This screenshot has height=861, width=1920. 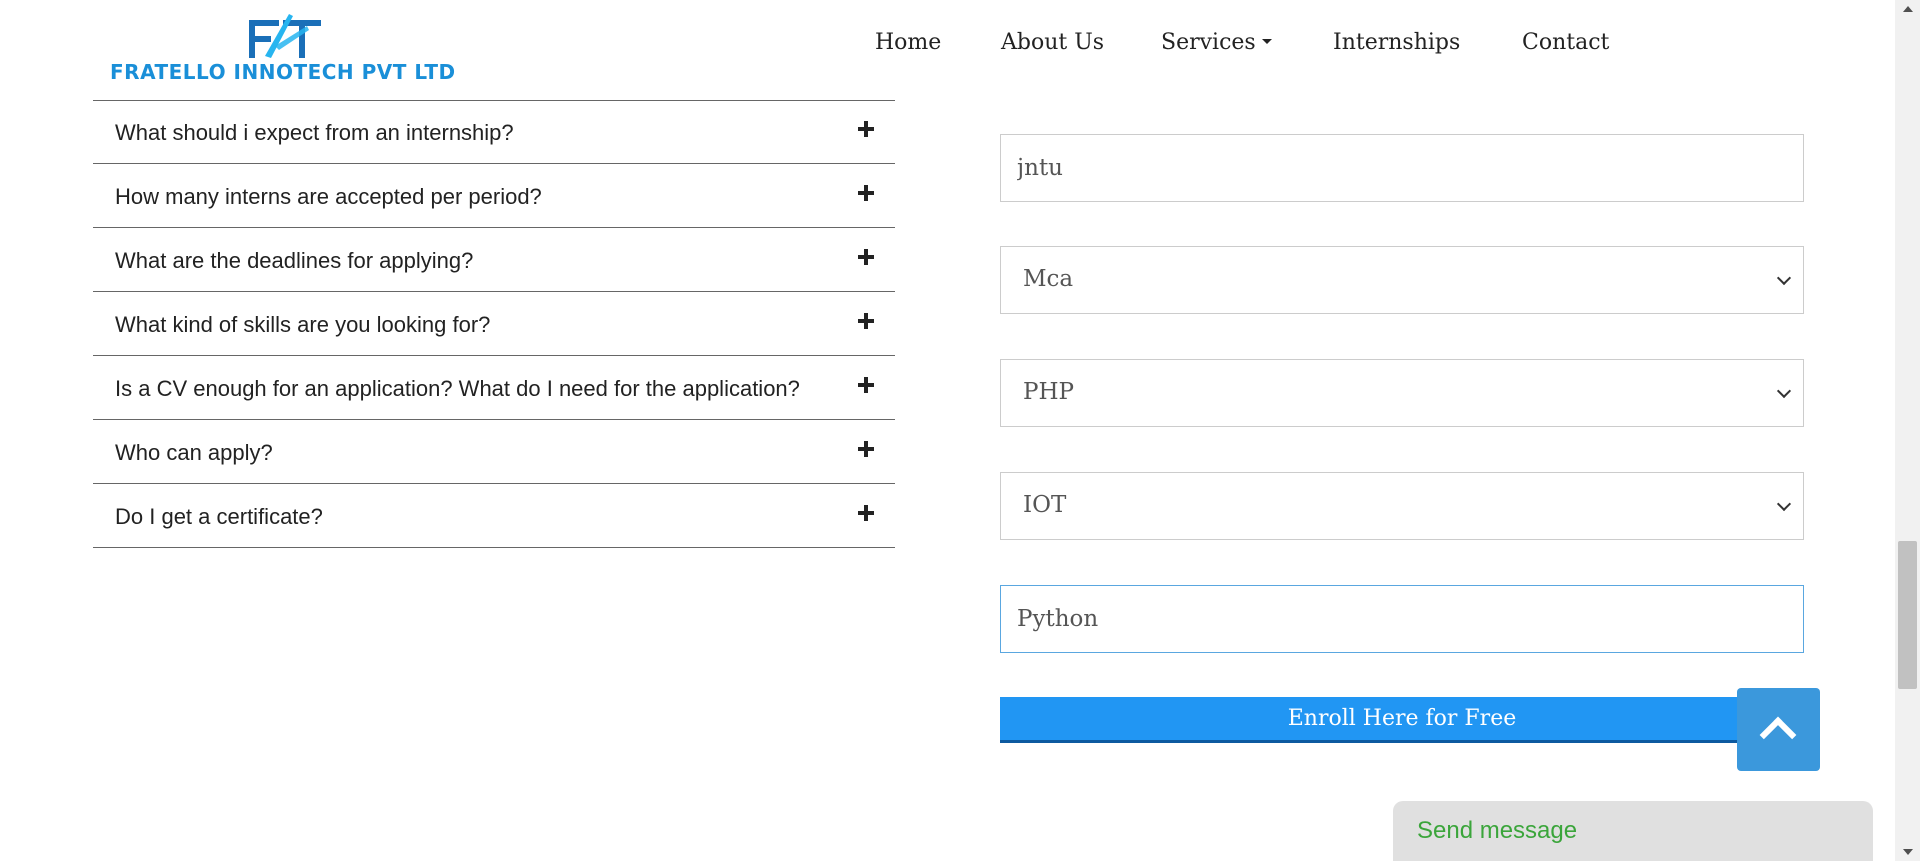 What do you see at coordinates (494, 516) in the screenshot?
I see `faq-item: Do I get a certificate?` at bounding box center [494, 516].